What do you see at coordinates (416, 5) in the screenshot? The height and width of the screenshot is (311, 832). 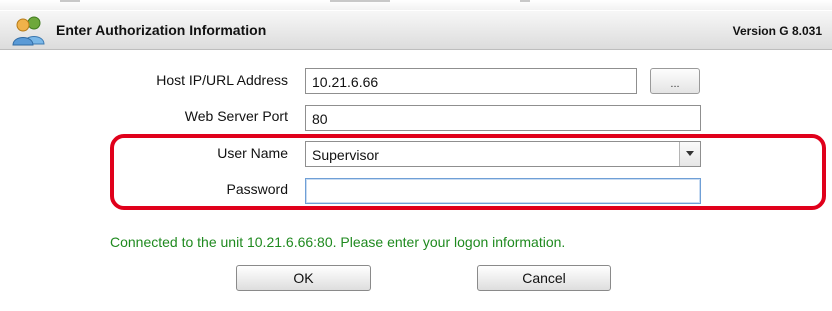 I see `window-top-edge` at bounding box center [416, 5].